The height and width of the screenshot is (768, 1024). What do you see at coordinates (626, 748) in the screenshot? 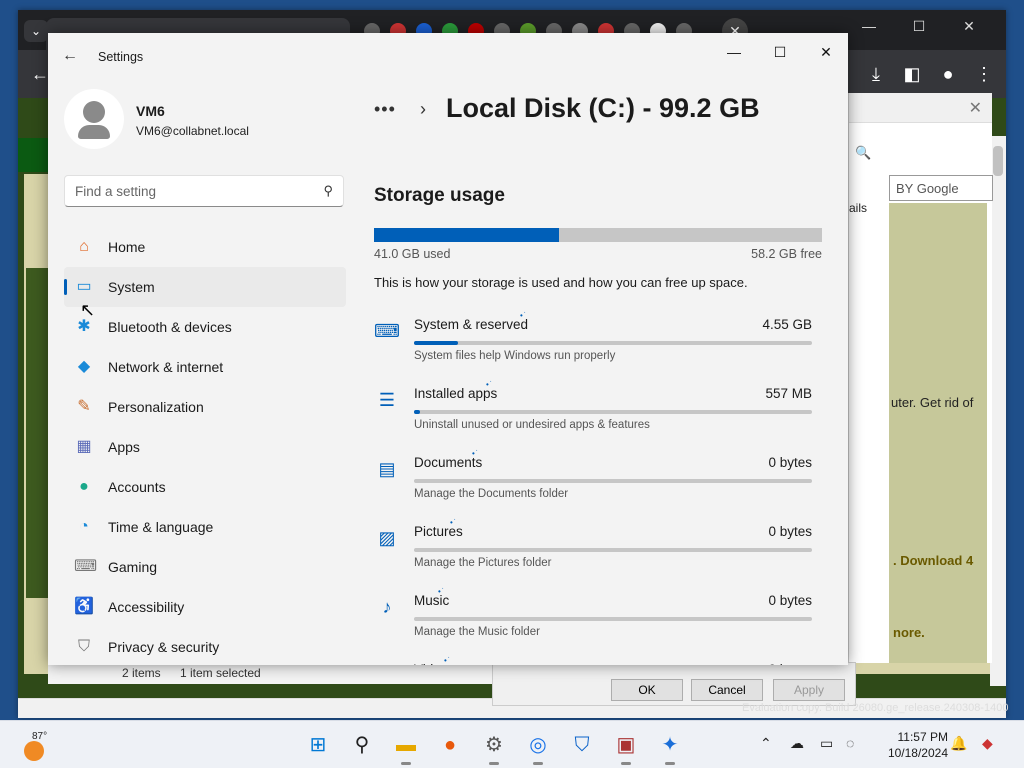
I see `app-icon: ▣` at bounding box center [626, 748].